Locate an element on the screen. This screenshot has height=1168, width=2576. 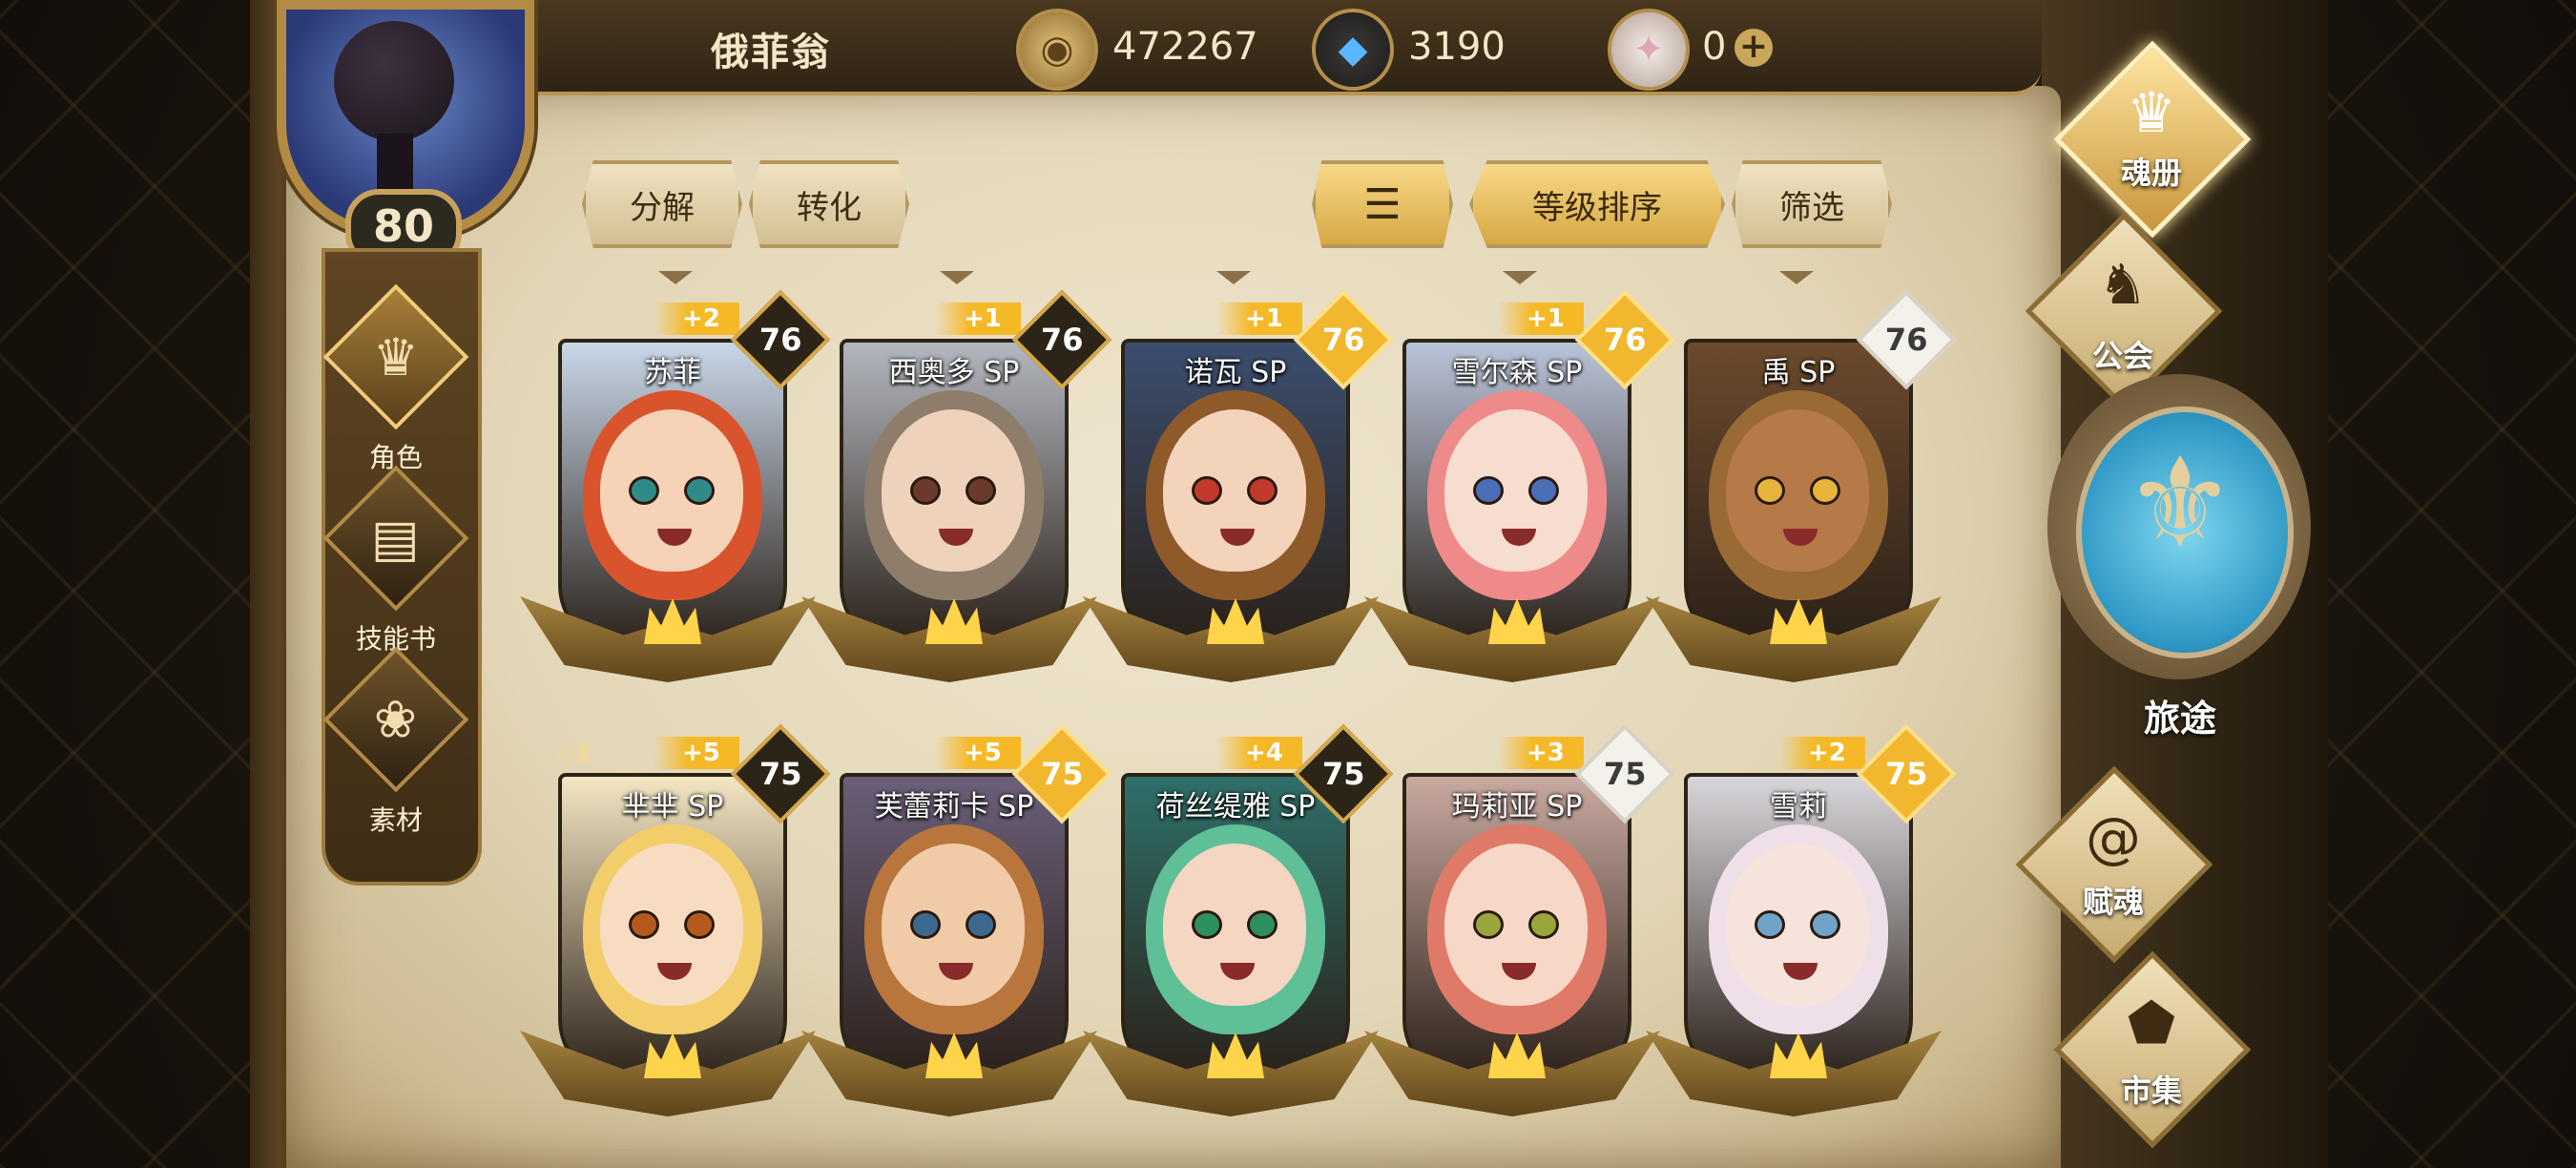
nav-guild: ♞ 公会 is located at coordinates (2123, 311).